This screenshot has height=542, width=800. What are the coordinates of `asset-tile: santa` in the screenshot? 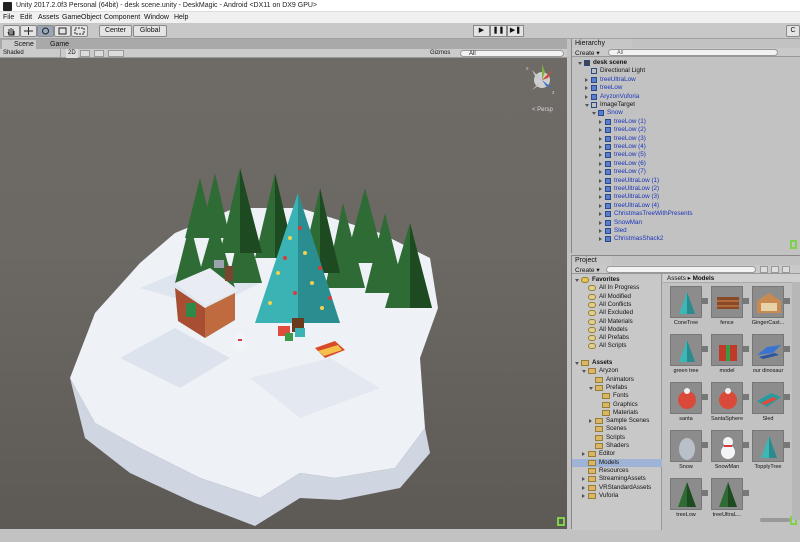 It's located at (689, 403).